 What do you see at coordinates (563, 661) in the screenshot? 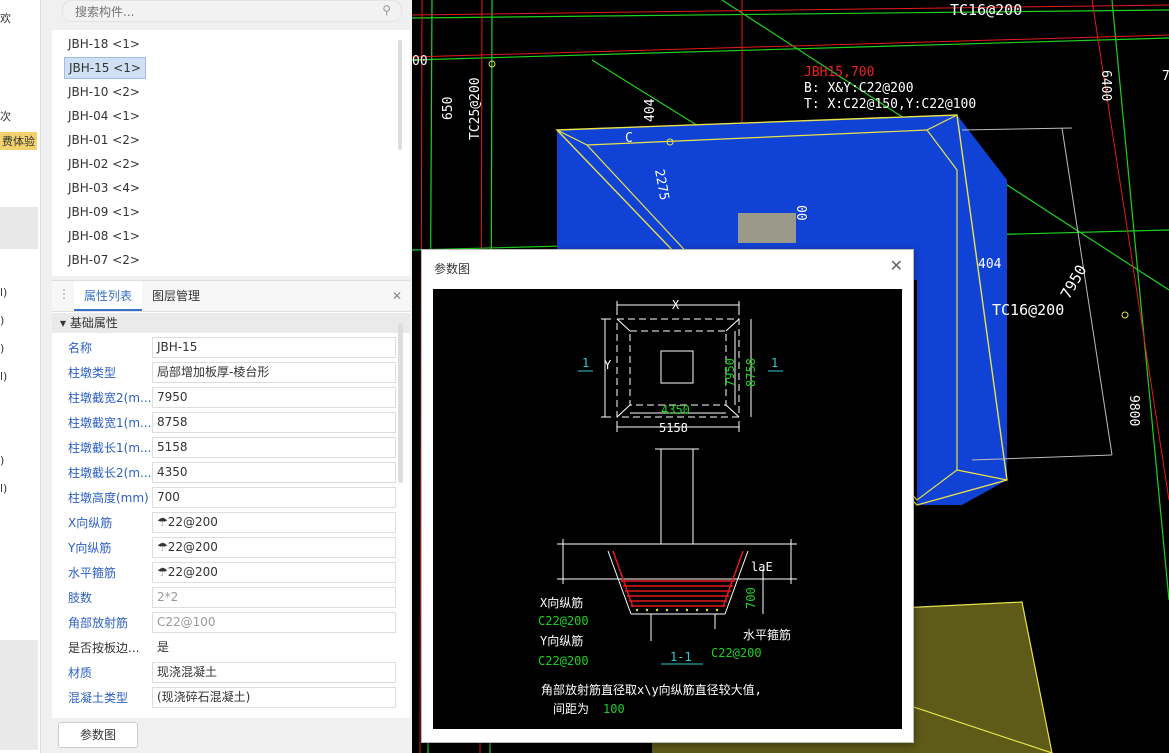
I see `value-y-bar: C22@200` at bounding box center [563, 661].